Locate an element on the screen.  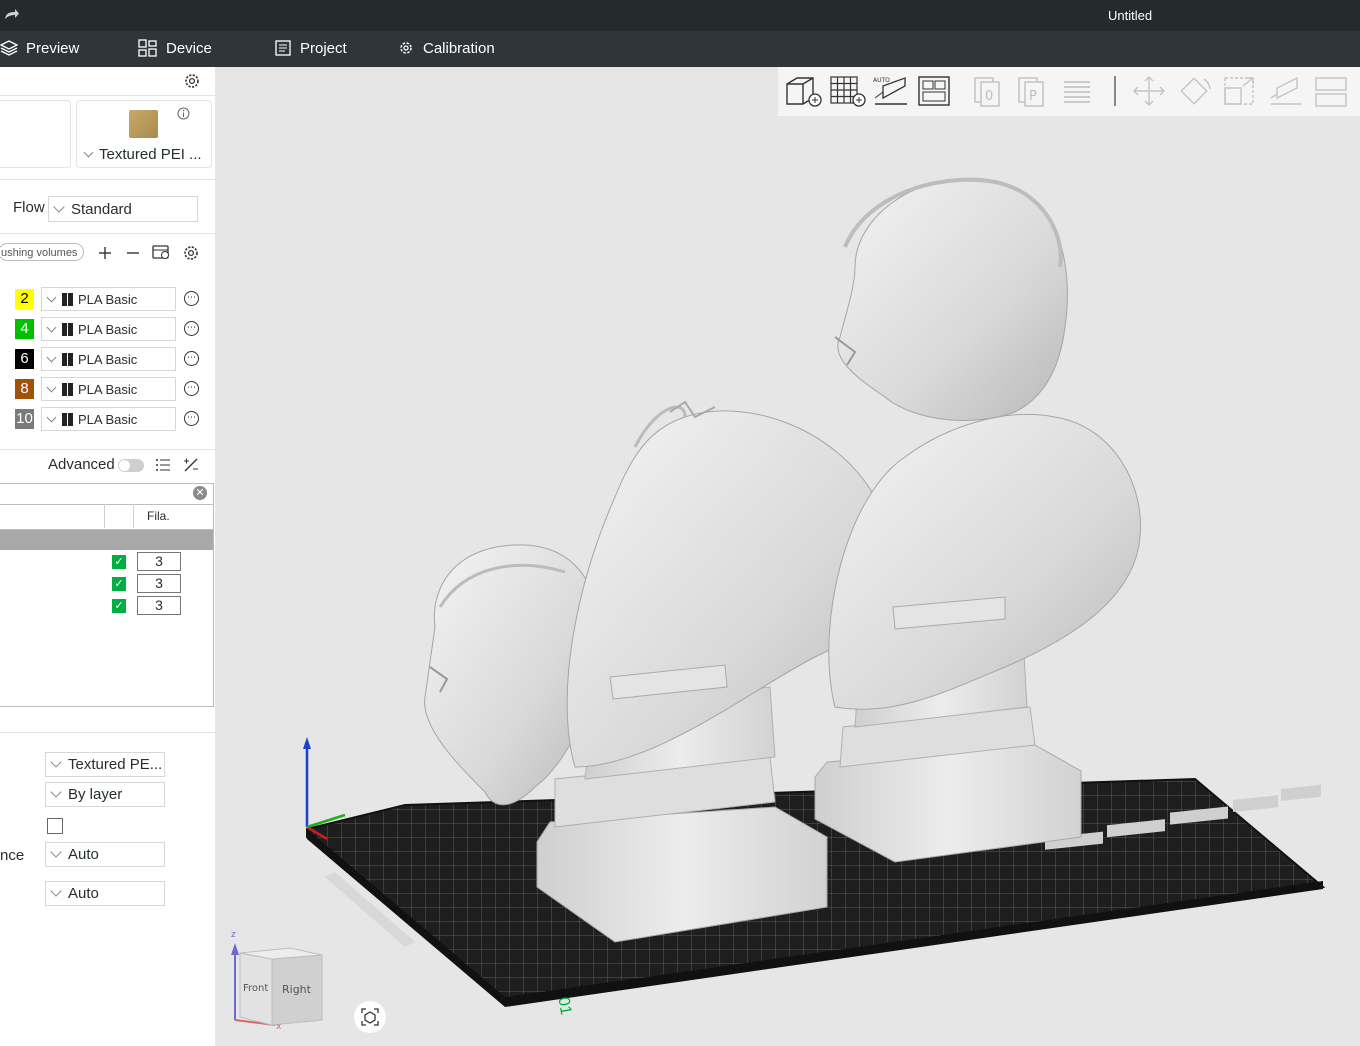
table-row-selected is located at coordinates (106, 540).